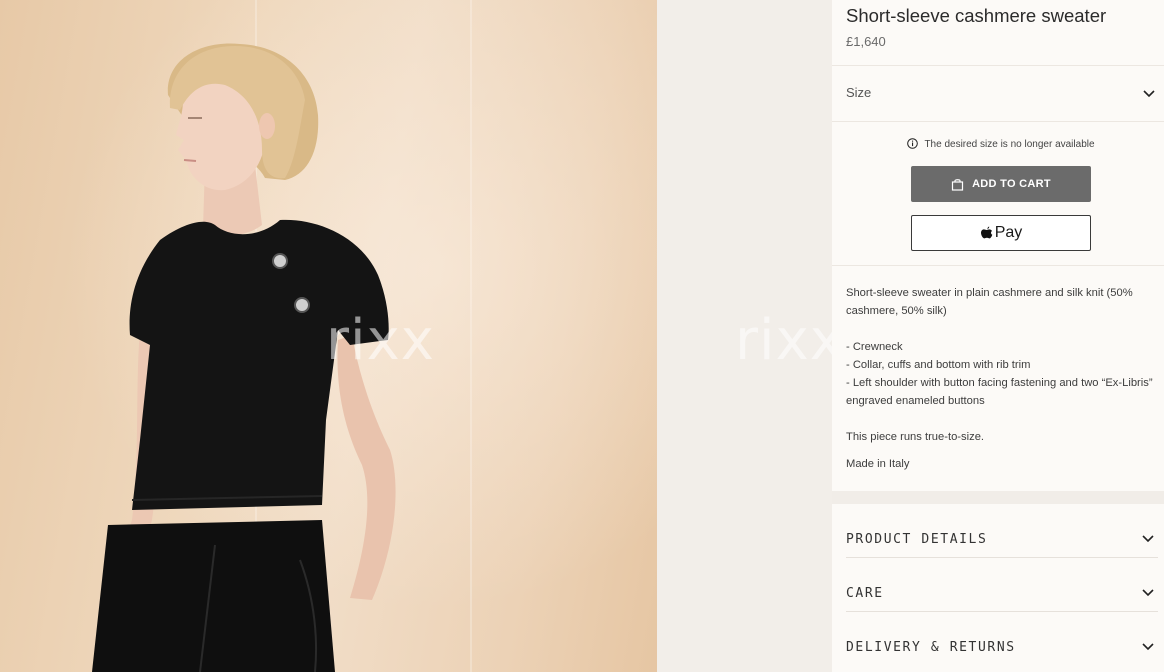 This screenshot has width=1164, height=672. What do you see at coordinates (931, 647) in the screenshot?
I see `accordion-label: DELIVERY & RETURNS` at bounding box center [931, 647].